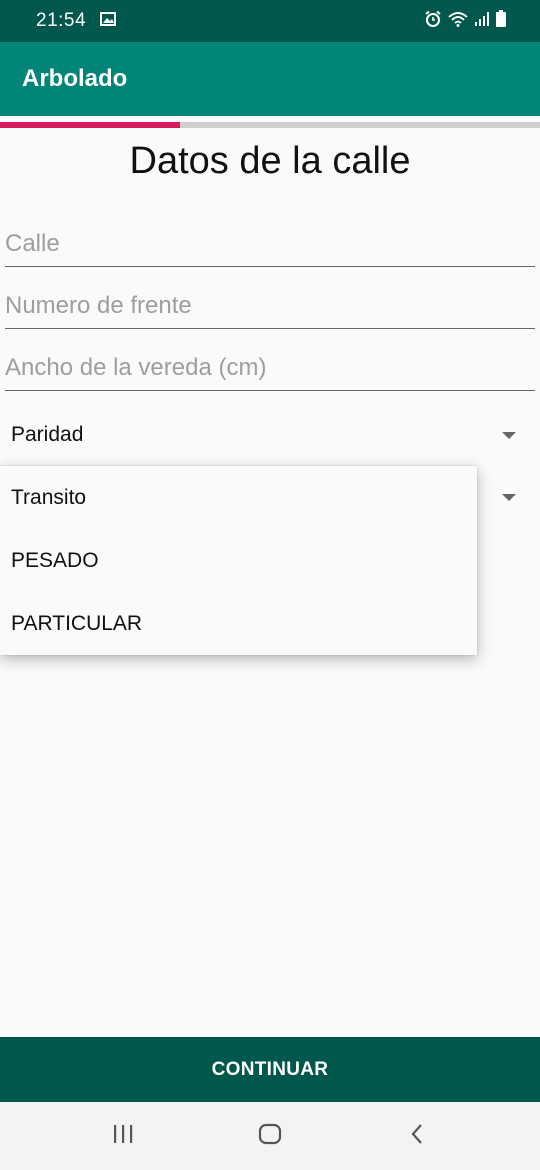 This screenshot has height=1170, width=540. I want to click on dropdown-item-pesado: PESADO, so click(238, 560).